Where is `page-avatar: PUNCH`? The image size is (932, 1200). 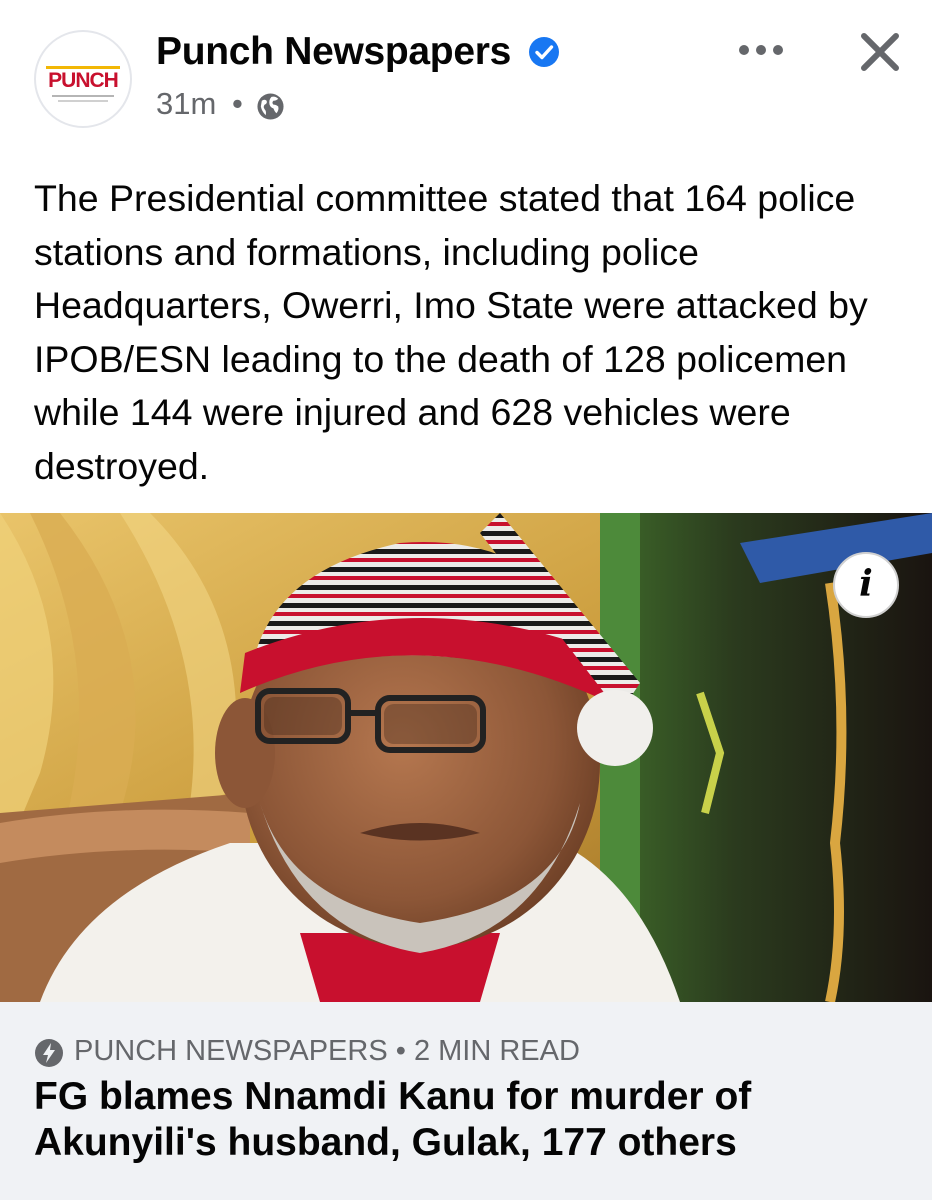 page-avatar: PUNCH is located at coordinates (83, 79).